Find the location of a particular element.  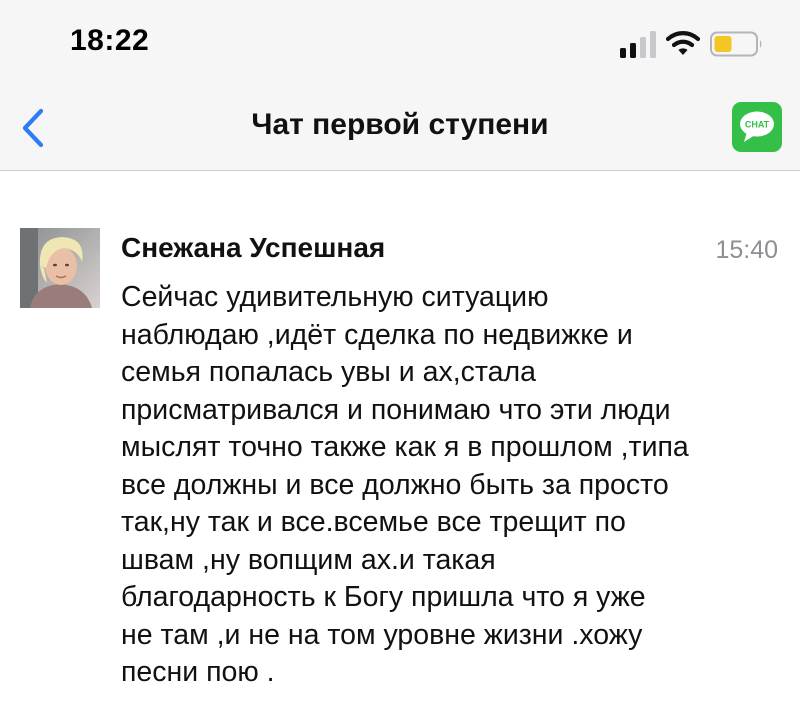

sender-name: Снежана Успешная is located at coordinates (253, 248).